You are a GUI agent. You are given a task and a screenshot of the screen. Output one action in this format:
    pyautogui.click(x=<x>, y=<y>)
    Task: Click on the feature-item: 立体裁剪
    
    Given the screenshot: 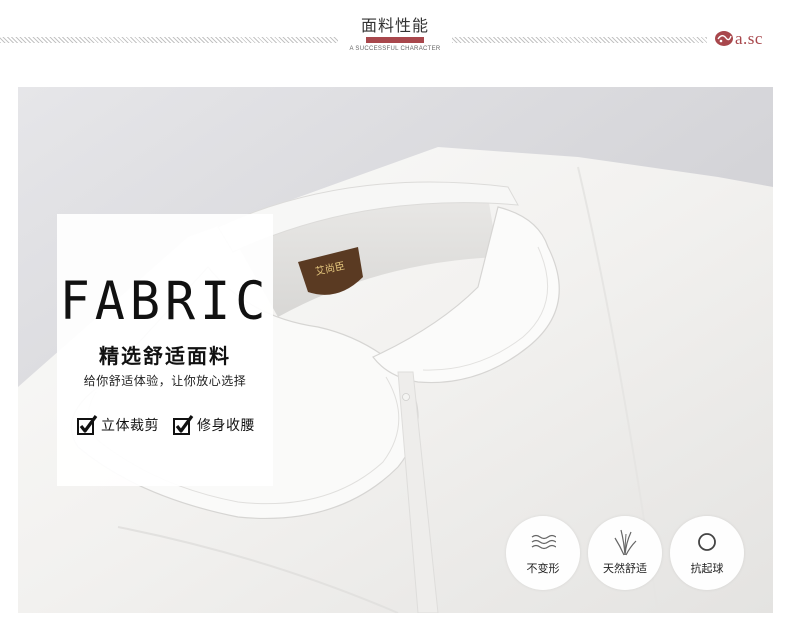 What is the action you would take?
    pyautogui.click(x=117, y=425)
    